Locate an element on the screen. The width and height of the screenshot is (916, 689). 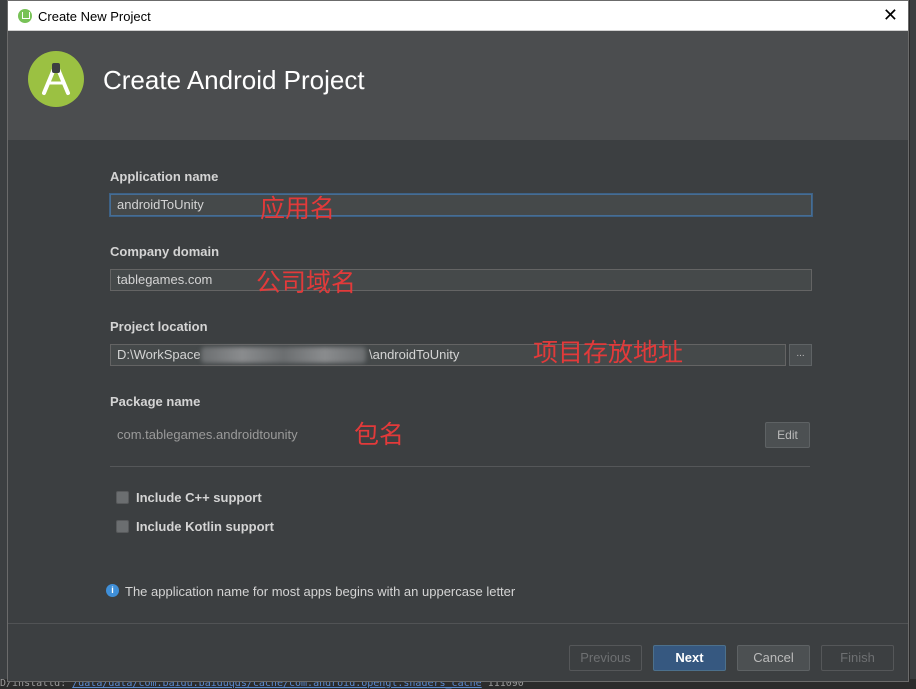
finish-button: Finish is located at coordinates (857, 658).